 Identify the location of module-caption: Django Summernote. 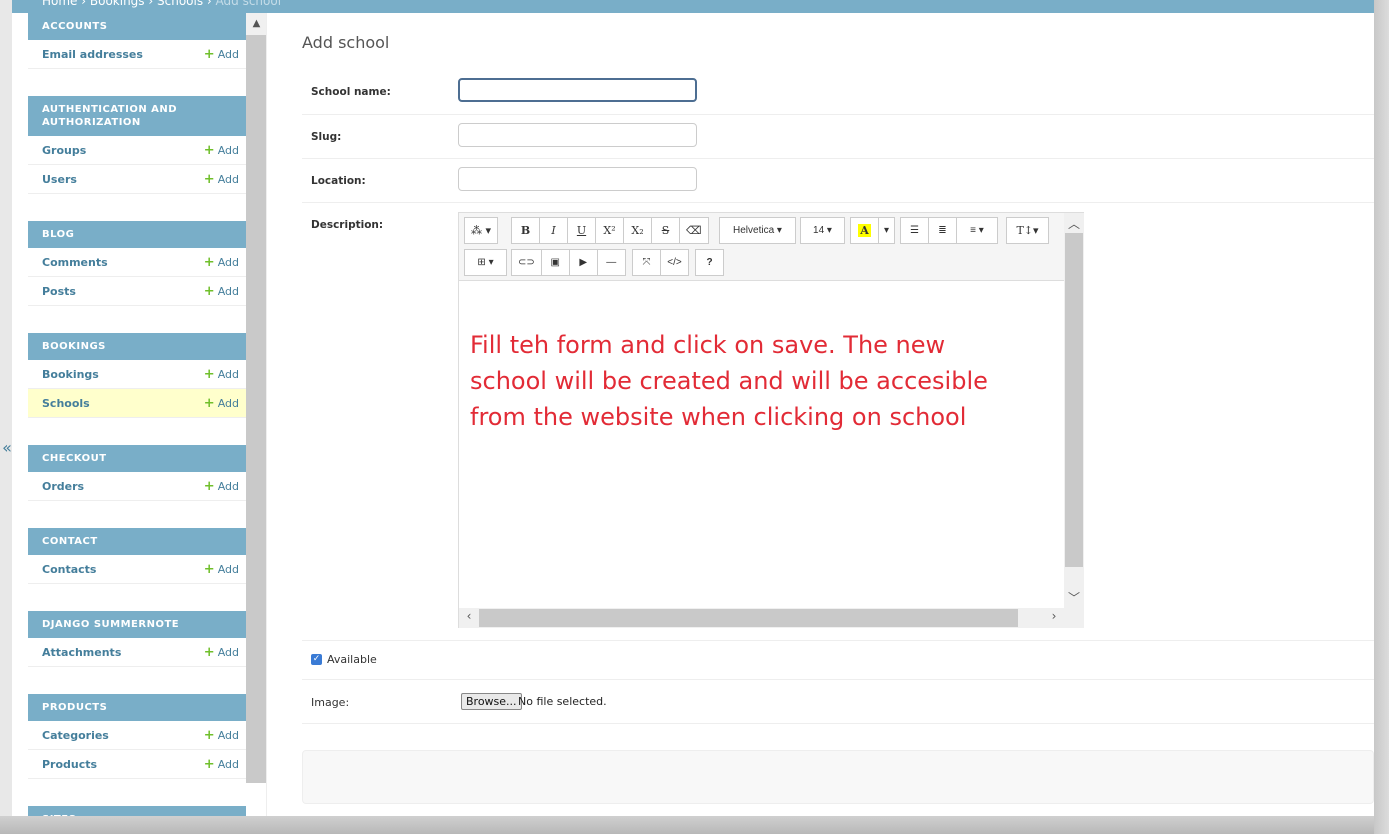
(137, 624).